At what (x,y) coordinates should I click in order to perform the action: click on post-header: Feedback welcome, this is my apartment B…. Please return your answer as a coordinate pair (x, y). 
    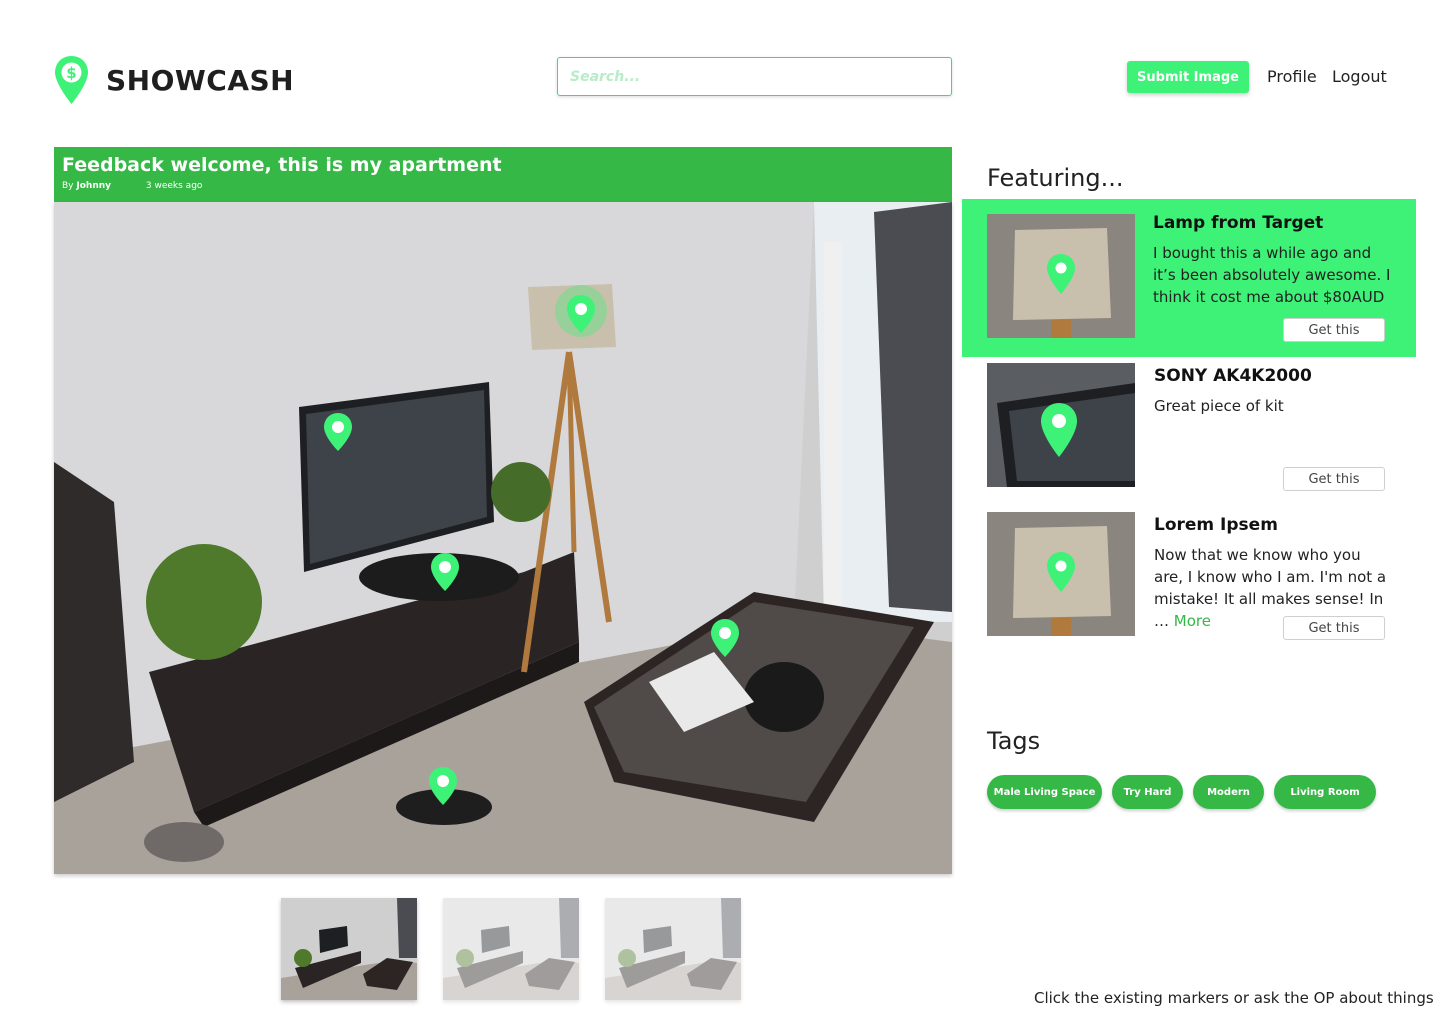
    Looking at the image, I should click on (503, 174).